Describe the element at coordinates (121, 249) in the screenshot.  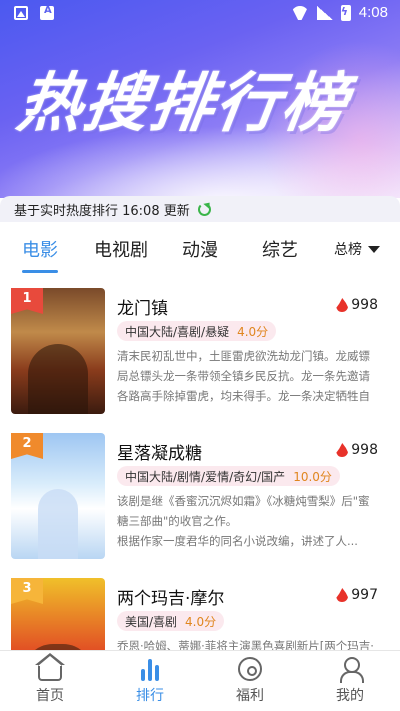
I see `tab-tv-series: 电视剧` at that location.